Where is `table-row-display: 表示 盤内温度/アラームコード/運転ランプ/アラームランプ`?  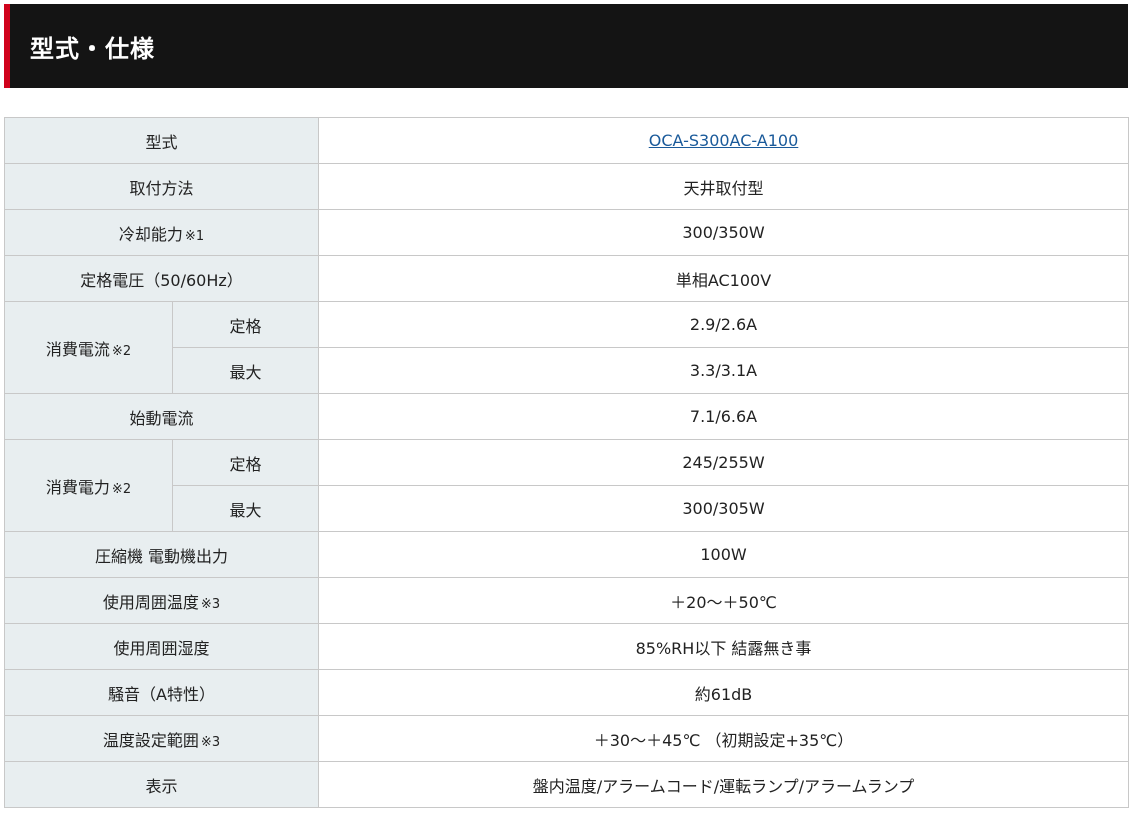
table-row-display: 表示 盤内温度/アラームコード/運転ランプ/アラームランプ is located at coordinates (566, 784).